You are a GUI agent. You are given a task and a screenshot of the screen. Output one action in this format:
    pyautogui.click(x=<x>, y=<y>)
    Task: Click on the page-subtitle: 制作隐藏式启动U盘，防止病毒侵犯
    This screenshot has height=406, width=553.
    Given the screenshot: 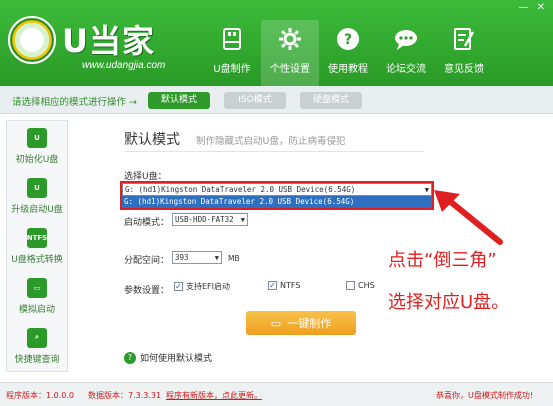 What is the action you would take?
    pyautogui.click(x=271, y=141)
    